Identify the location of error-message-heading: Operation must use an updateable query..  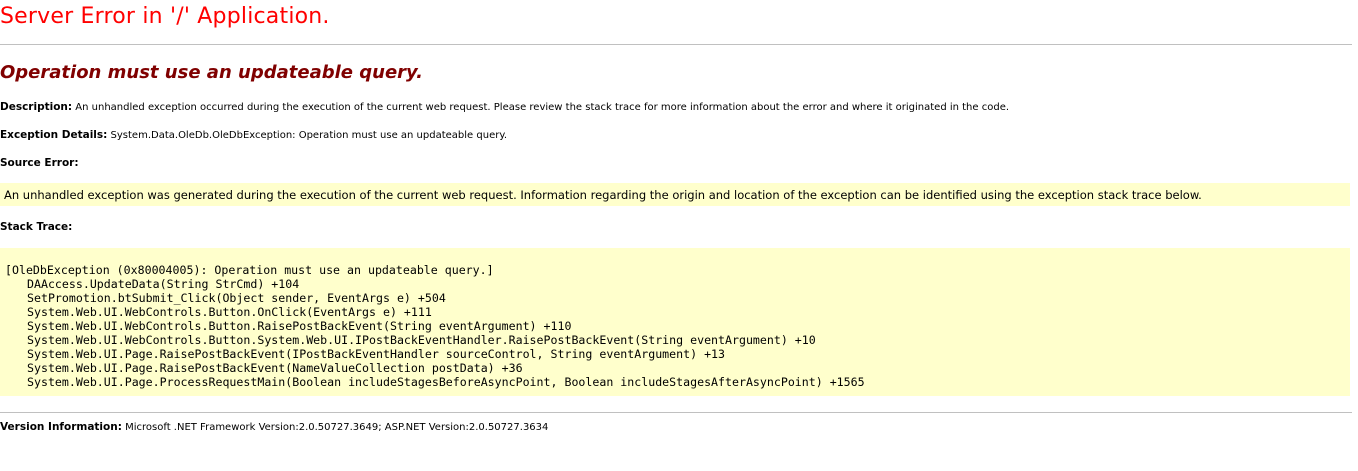
(211, 72).